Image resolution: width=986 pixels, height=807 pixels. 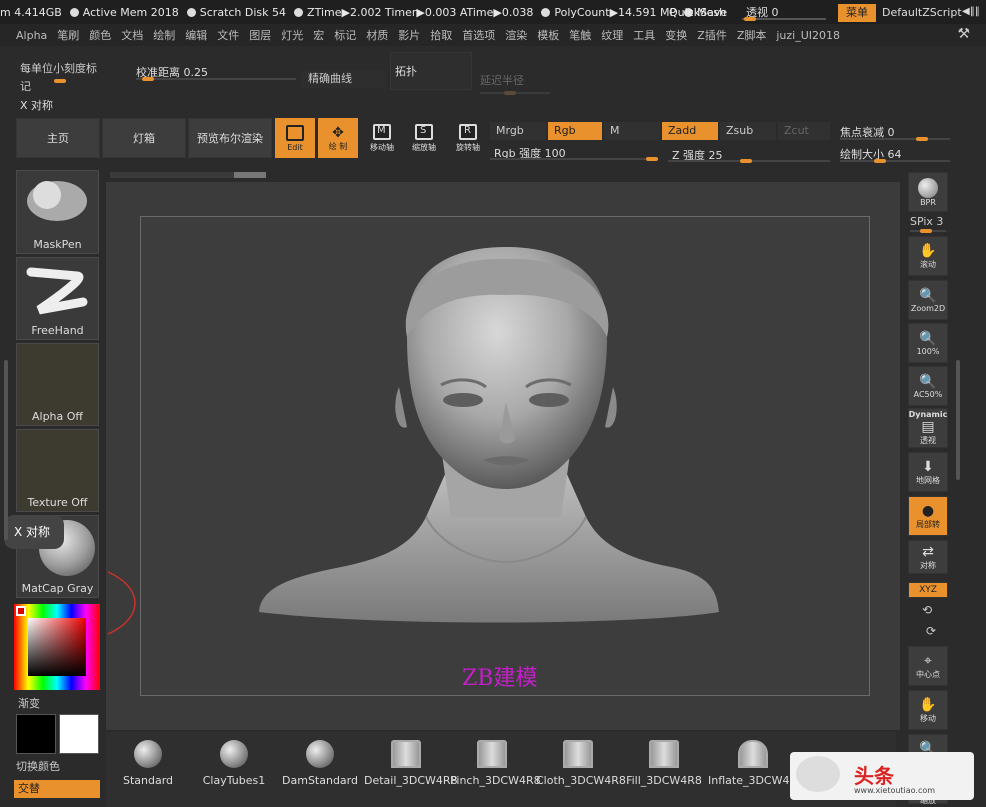 I want to click on zsub-toggle: Zsub, so click(x=748, y=131).